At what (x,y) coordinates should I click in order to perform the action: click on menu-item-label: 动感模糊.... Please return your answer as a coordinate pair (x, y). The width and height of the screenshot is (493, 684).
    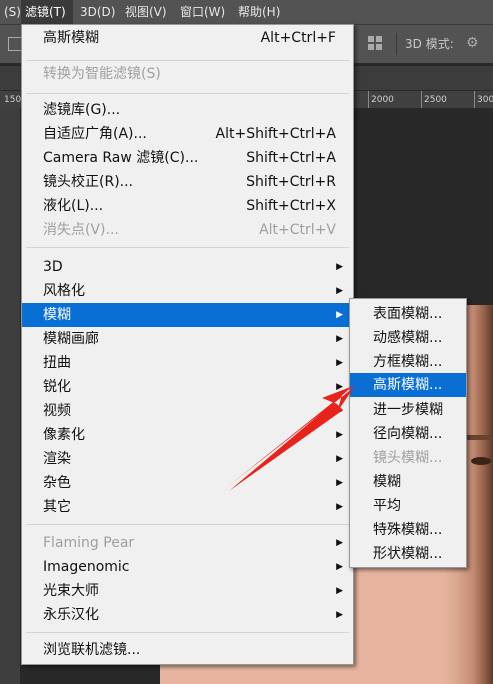
    Looking at the image, I should click on (408, 338).